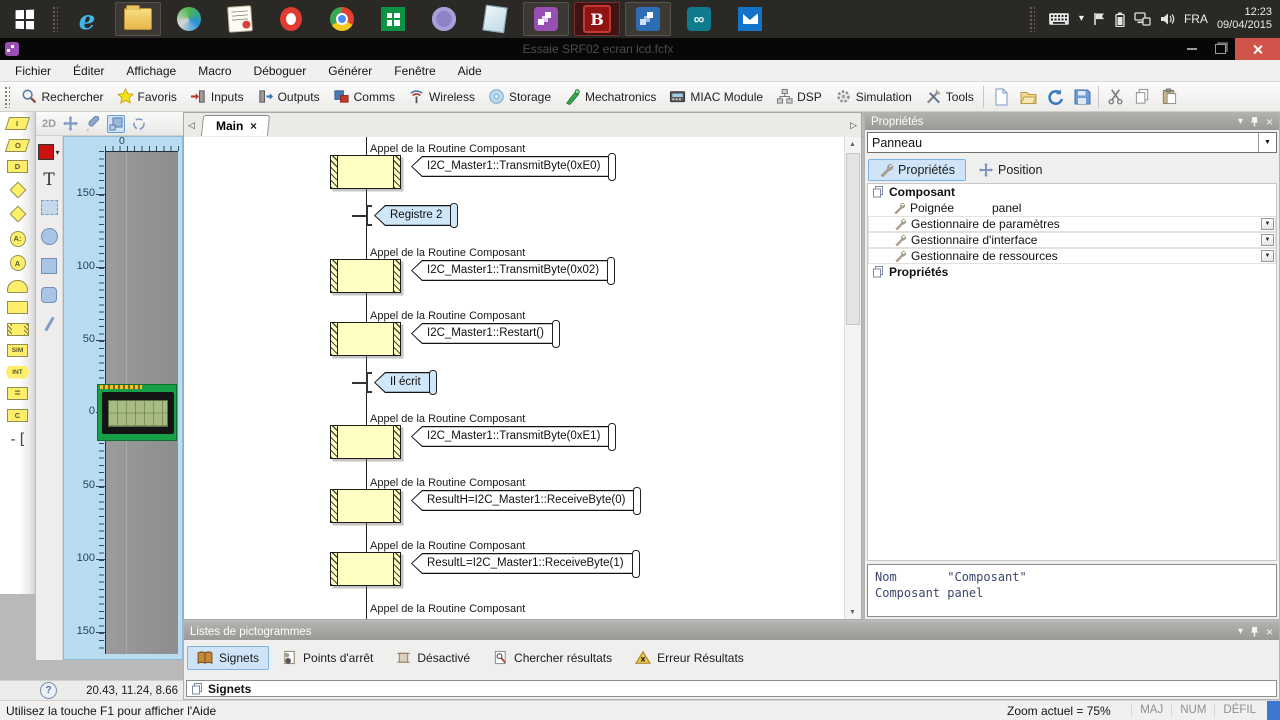  I want to click on pictogram-list-header: Signets, so click(731, 688).